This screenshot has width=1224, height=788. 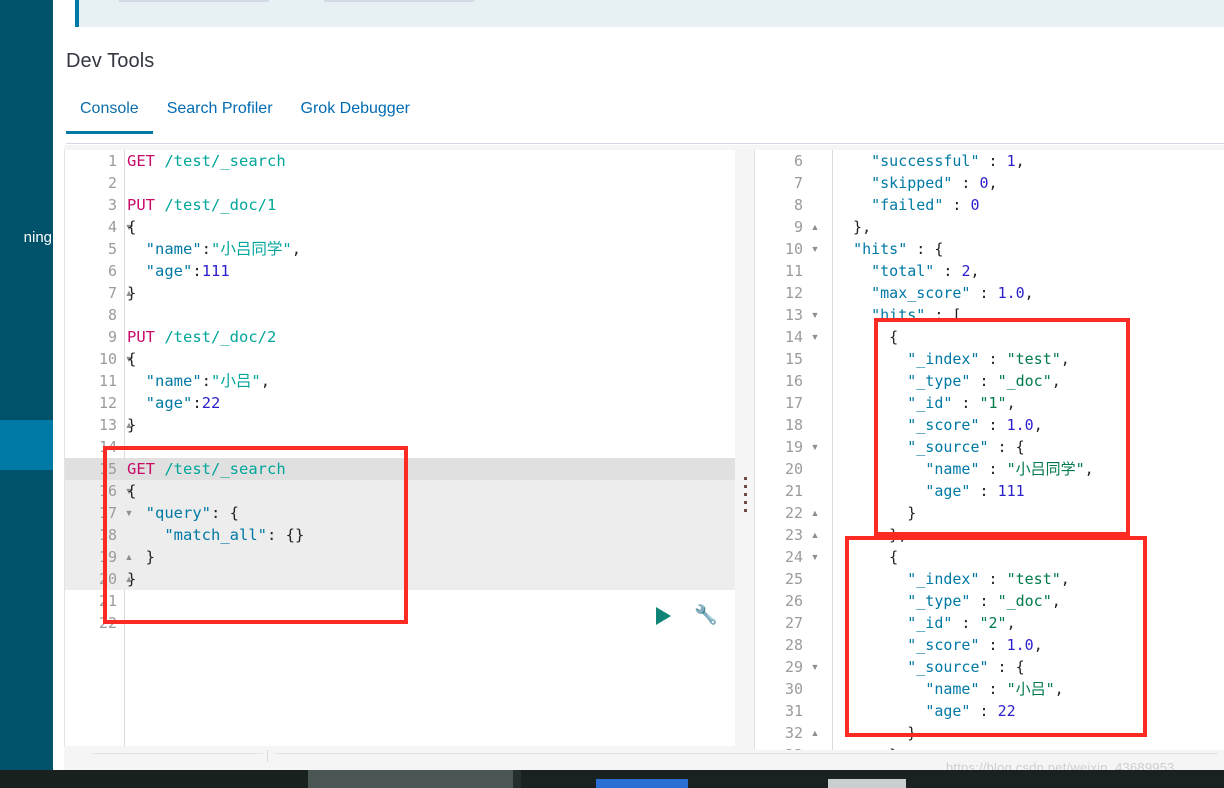 What do you see at coordinates (400, 337) in the screenshot?
I see `code-line: 9 PUT /test/_doc/2` at bounding box center [400, 337].